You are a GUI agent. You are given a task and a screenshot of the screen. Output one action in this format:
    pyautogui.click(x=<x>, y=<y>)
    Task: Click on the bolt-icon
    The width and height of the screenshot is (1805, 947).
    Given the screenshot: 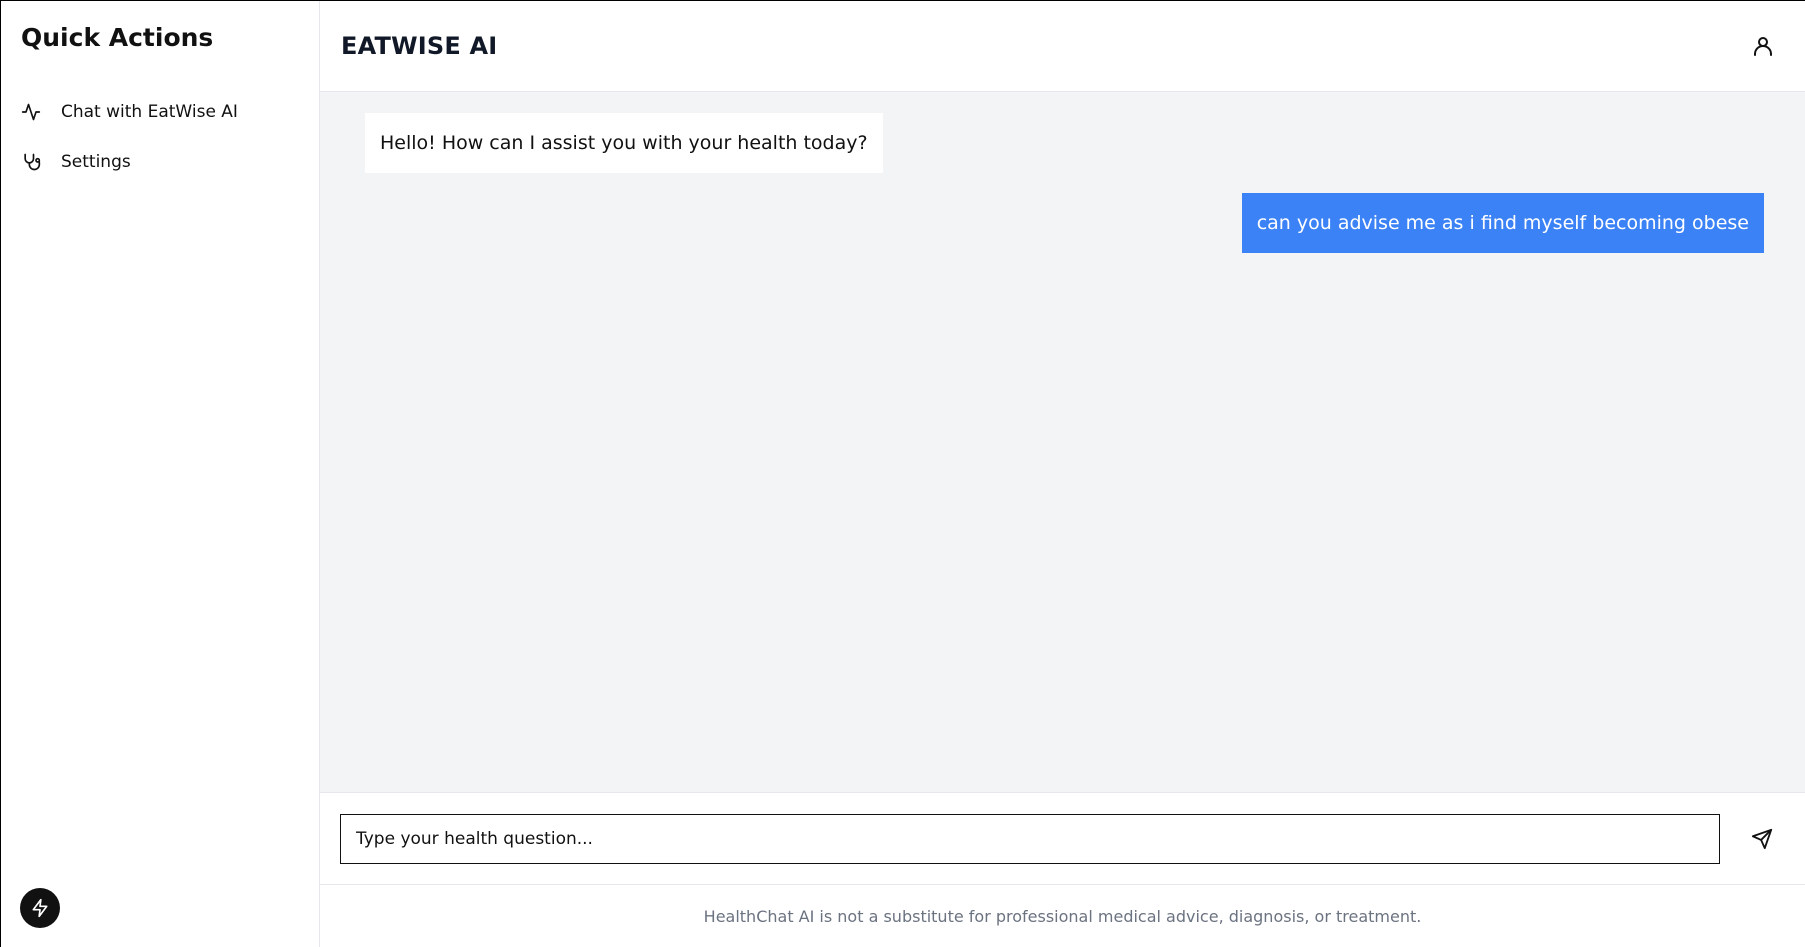 What is the action you would take?
    pyautogui.click(x=40, y=908)
    